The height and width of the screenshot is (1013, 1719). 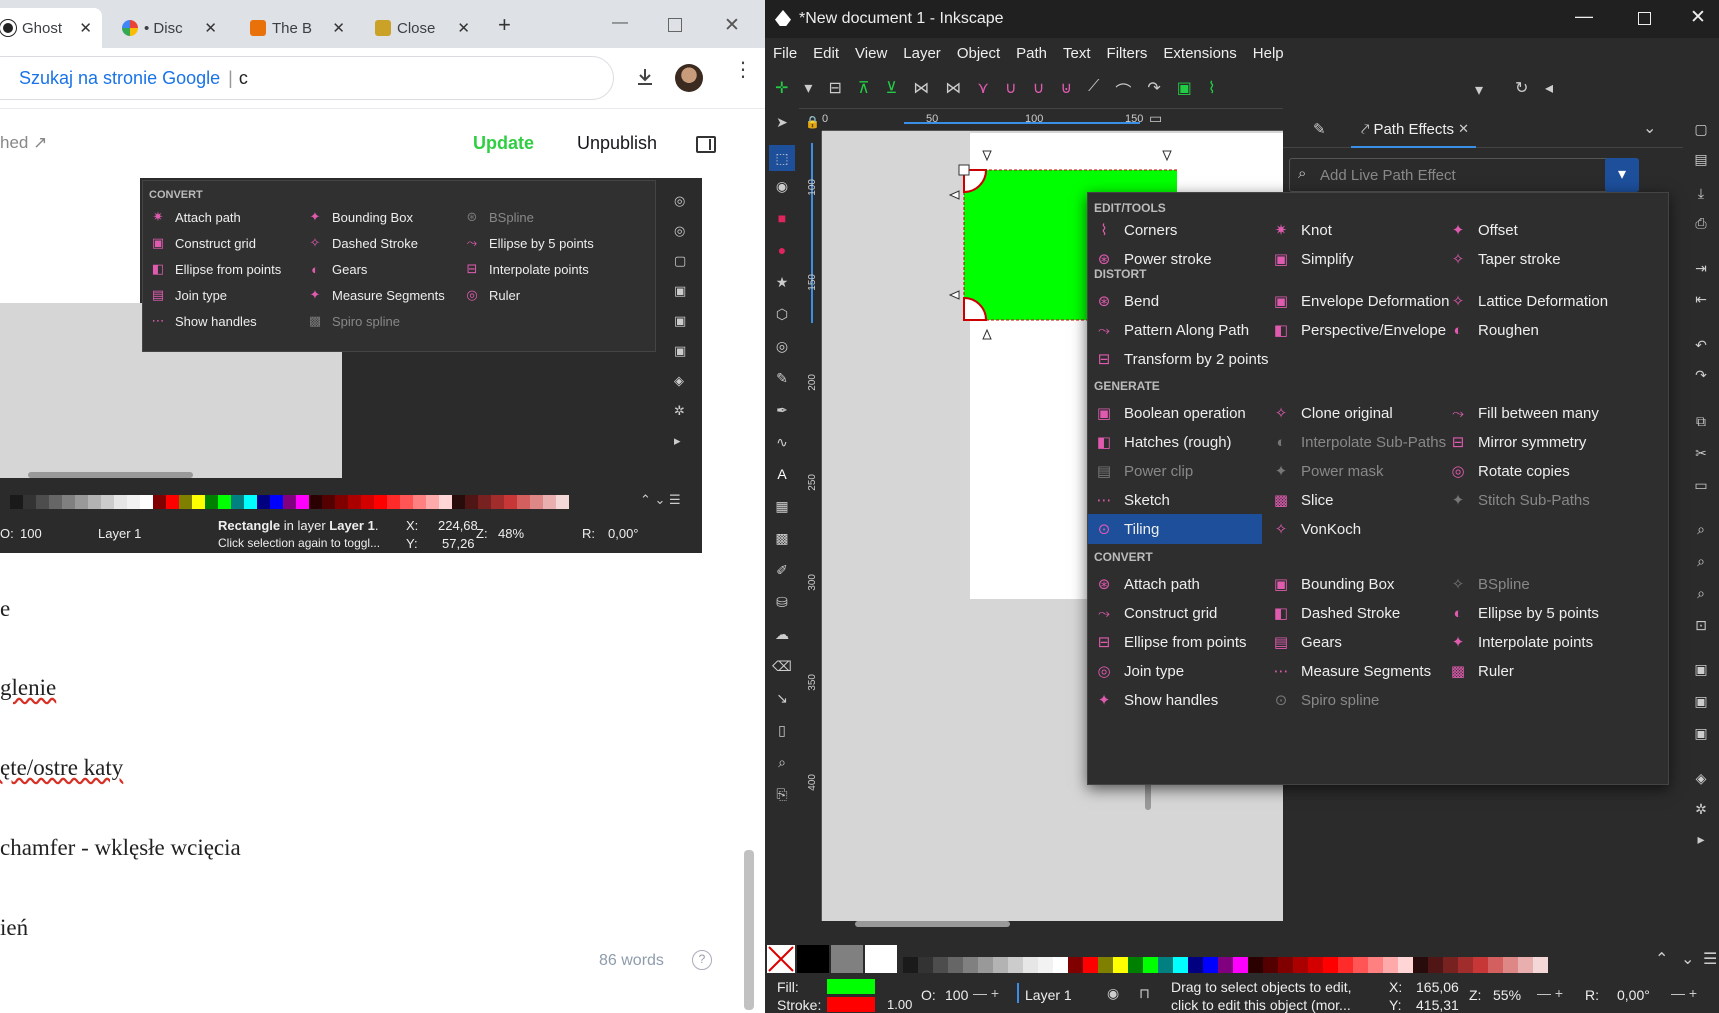 I want to click on join-nodes-icon: ⊼, so click(x=864, y=90).